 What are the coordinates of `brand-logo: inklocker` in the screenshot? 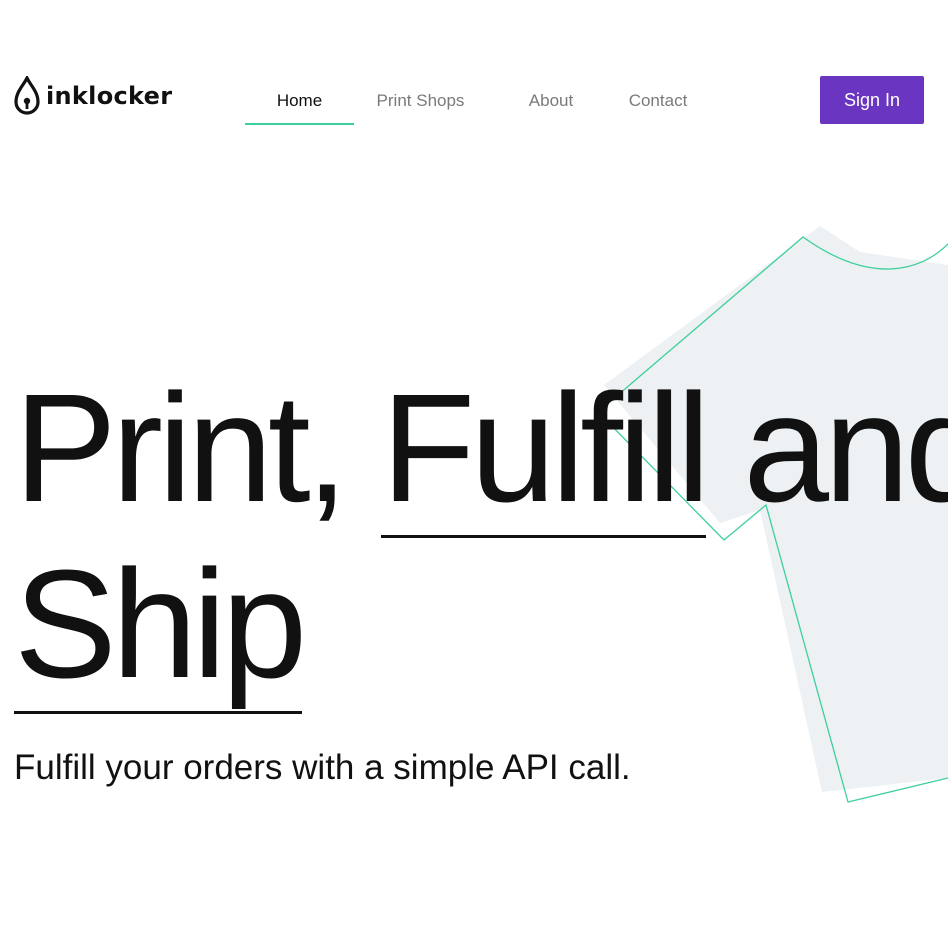 It's located at (93, 96).